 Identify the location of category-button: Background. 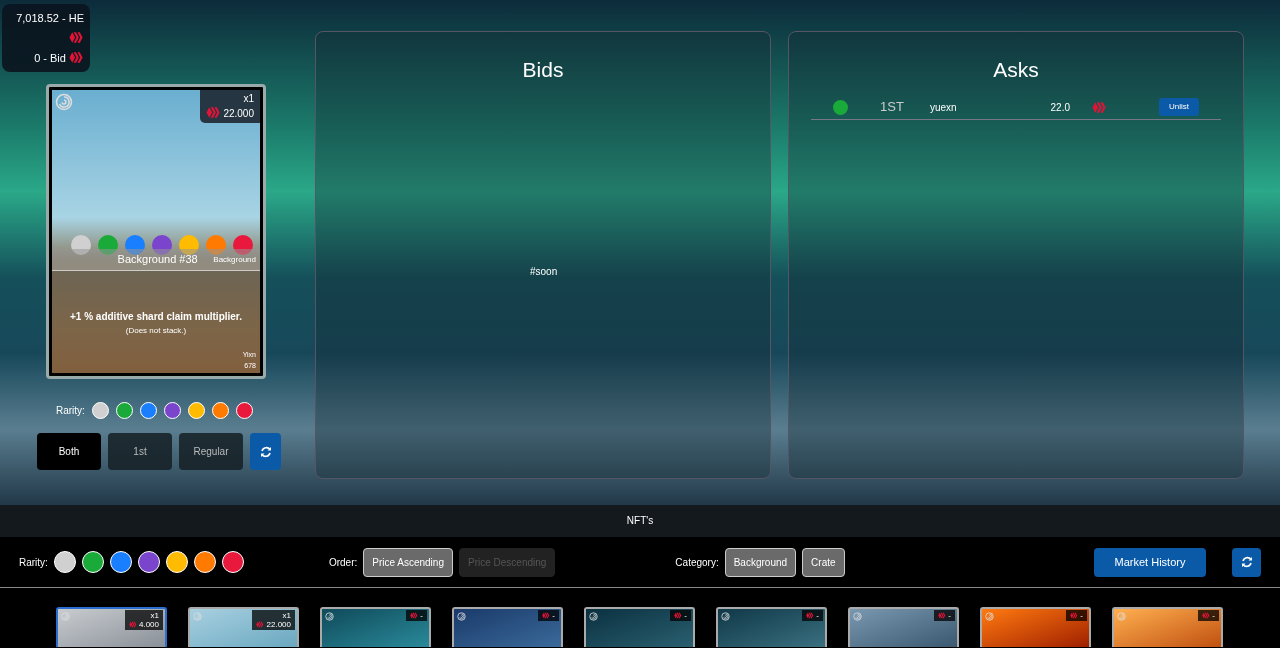
(760, 562).